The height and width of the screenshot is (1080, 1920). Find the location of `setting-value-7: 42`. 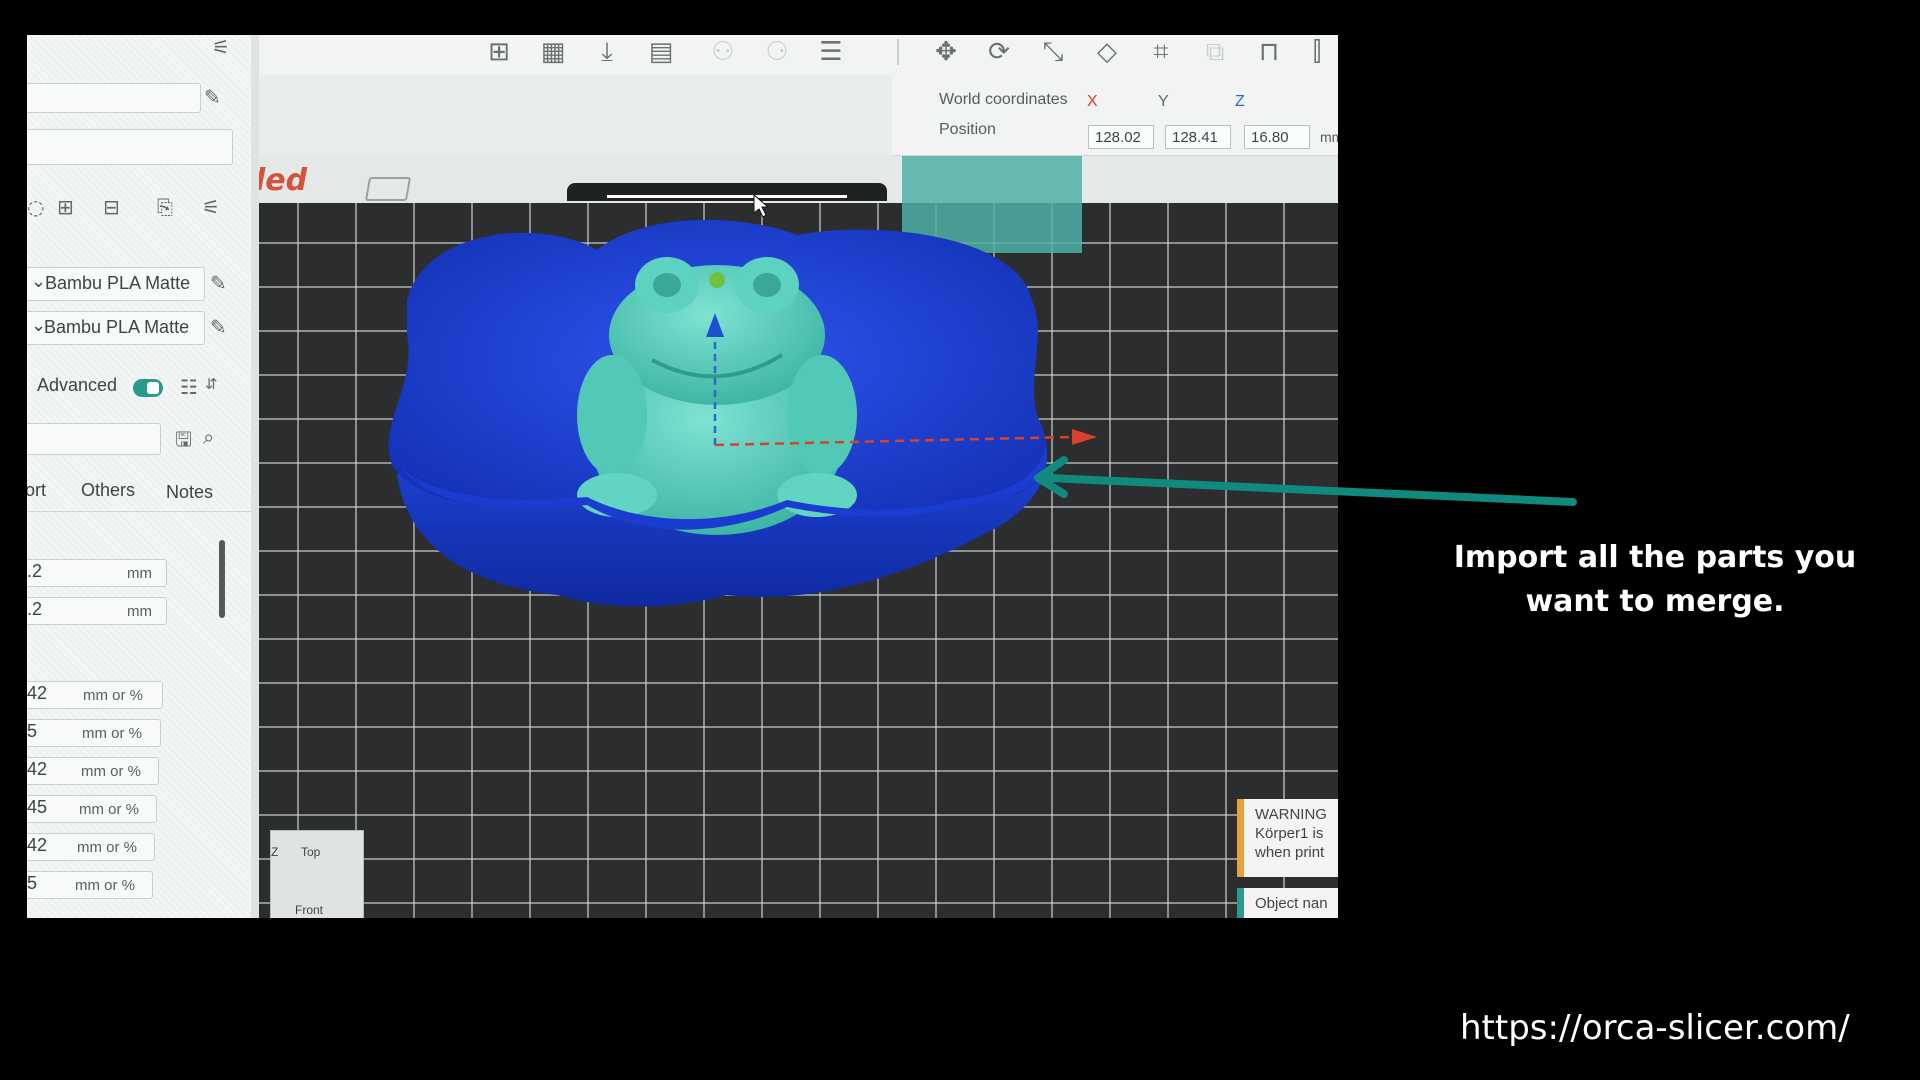

setting-value-7: 42 is located at coordinates (37, 845).